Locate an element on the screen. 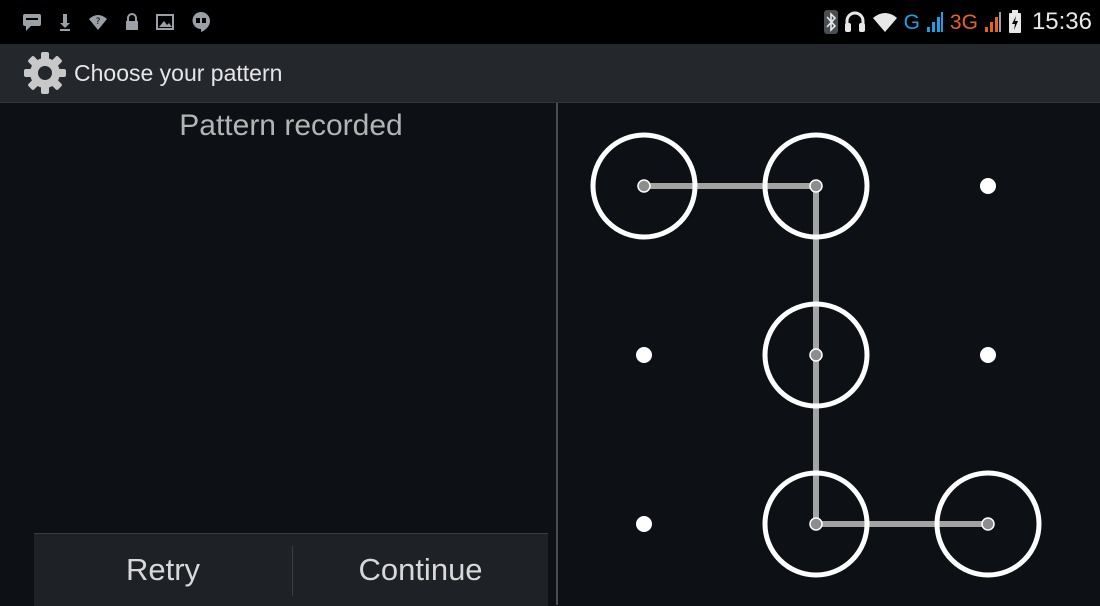  network-type-label-secondary: 3G is located at coordinates (963, 22).